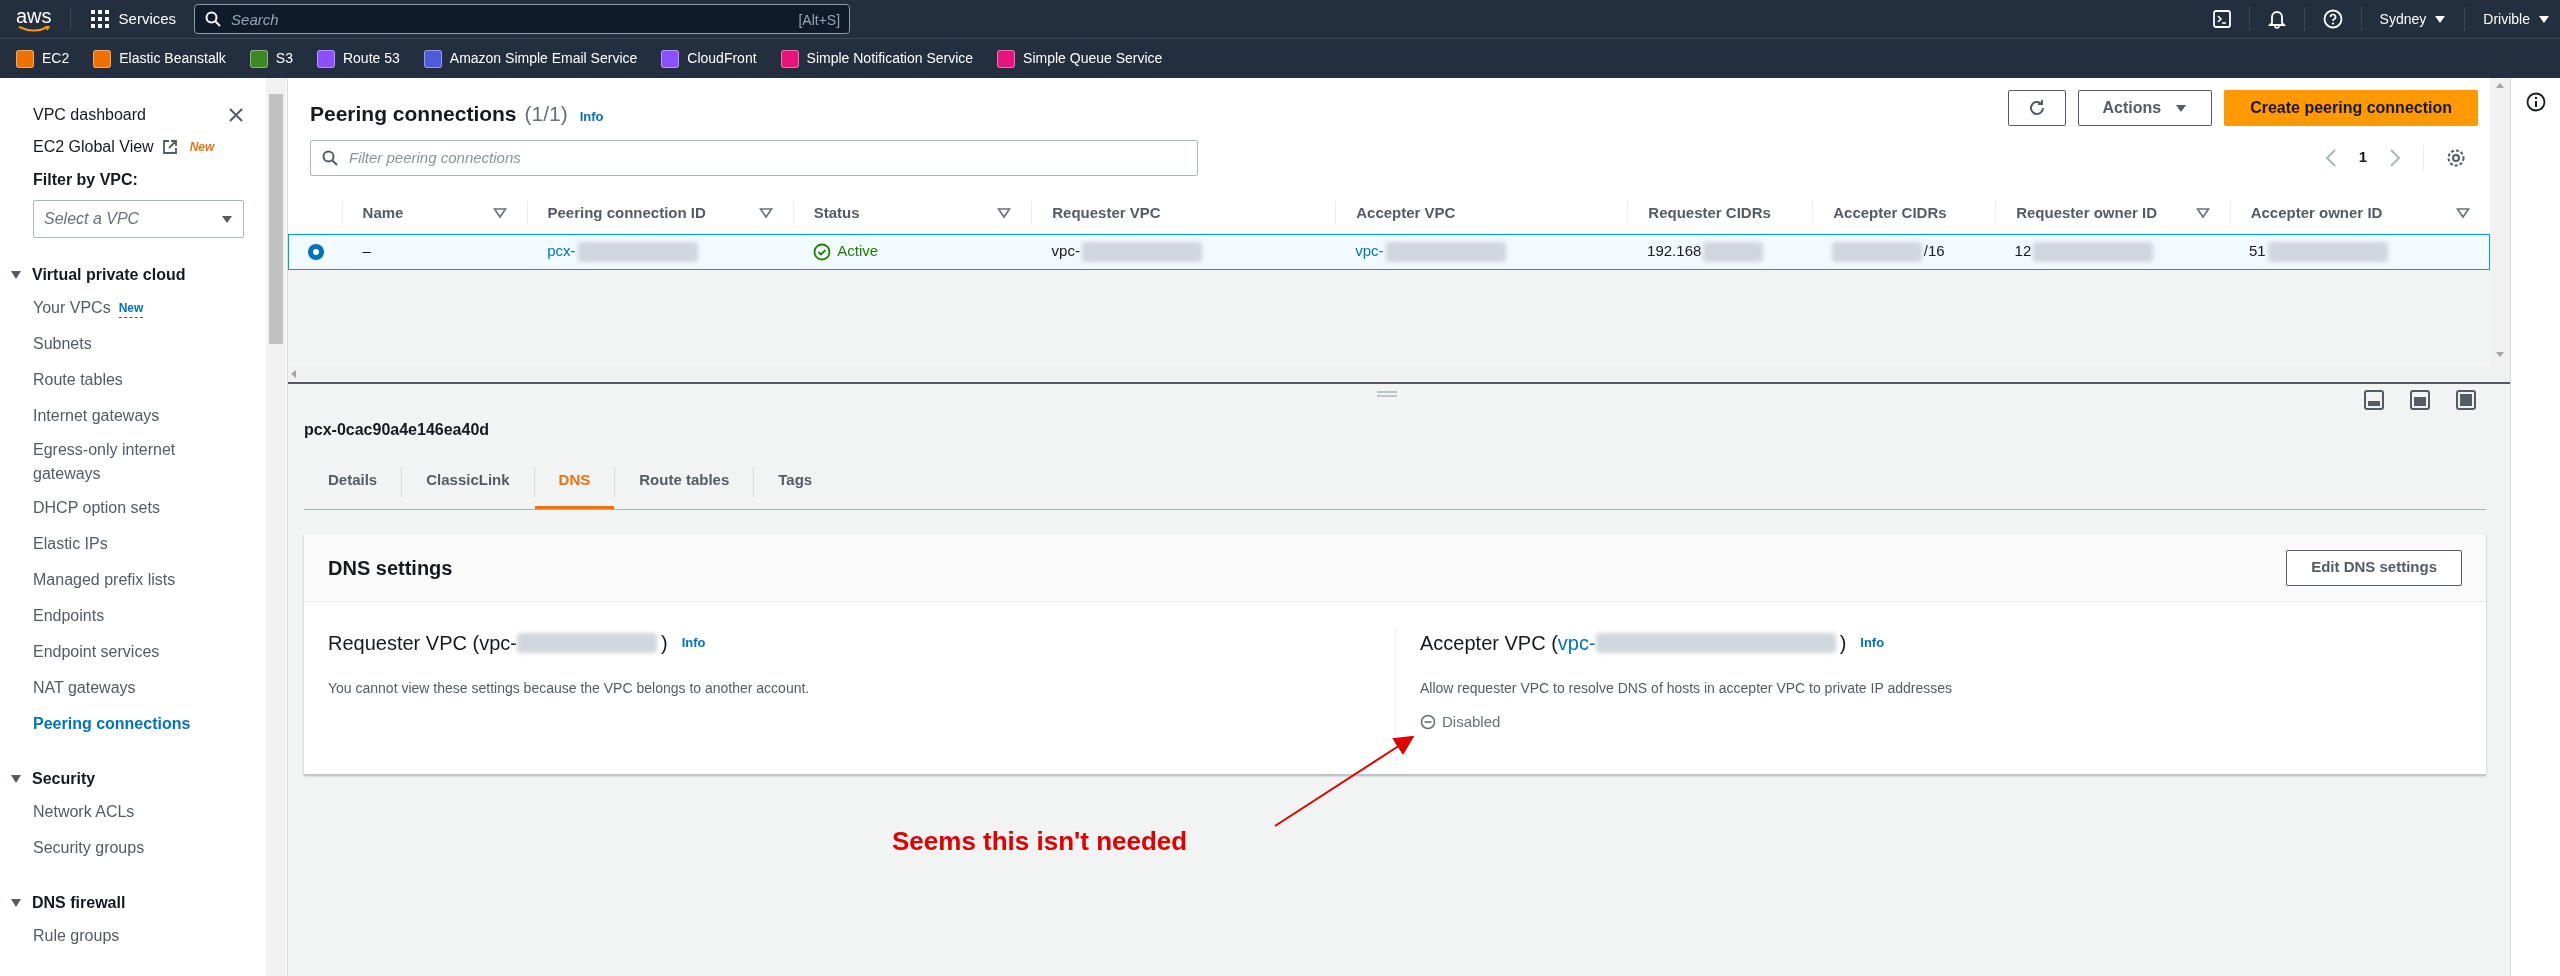 Image resolution: width=2560 pixels, height=976 pixels. Describe the element at coordinates (169, 147) in the screenshot. I see `external-link-icon` at that location.